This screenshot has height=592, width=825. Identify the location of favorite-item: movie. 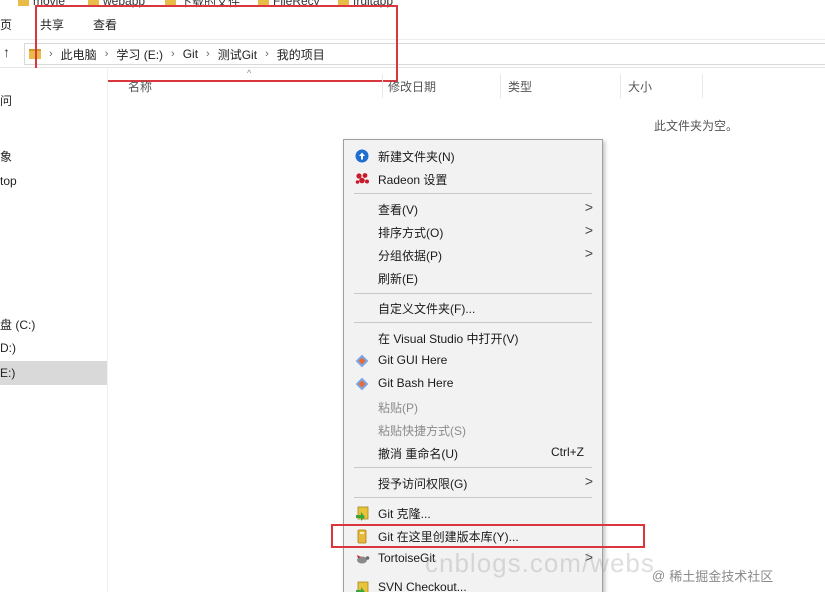
(41, 4).